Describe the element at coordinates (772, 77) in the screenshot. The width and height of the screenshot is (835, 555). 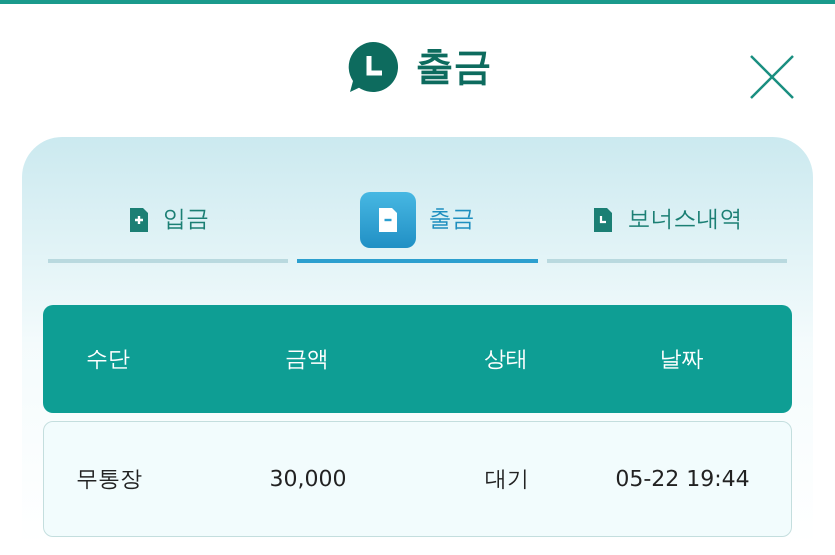
I see `close-button` at that location.